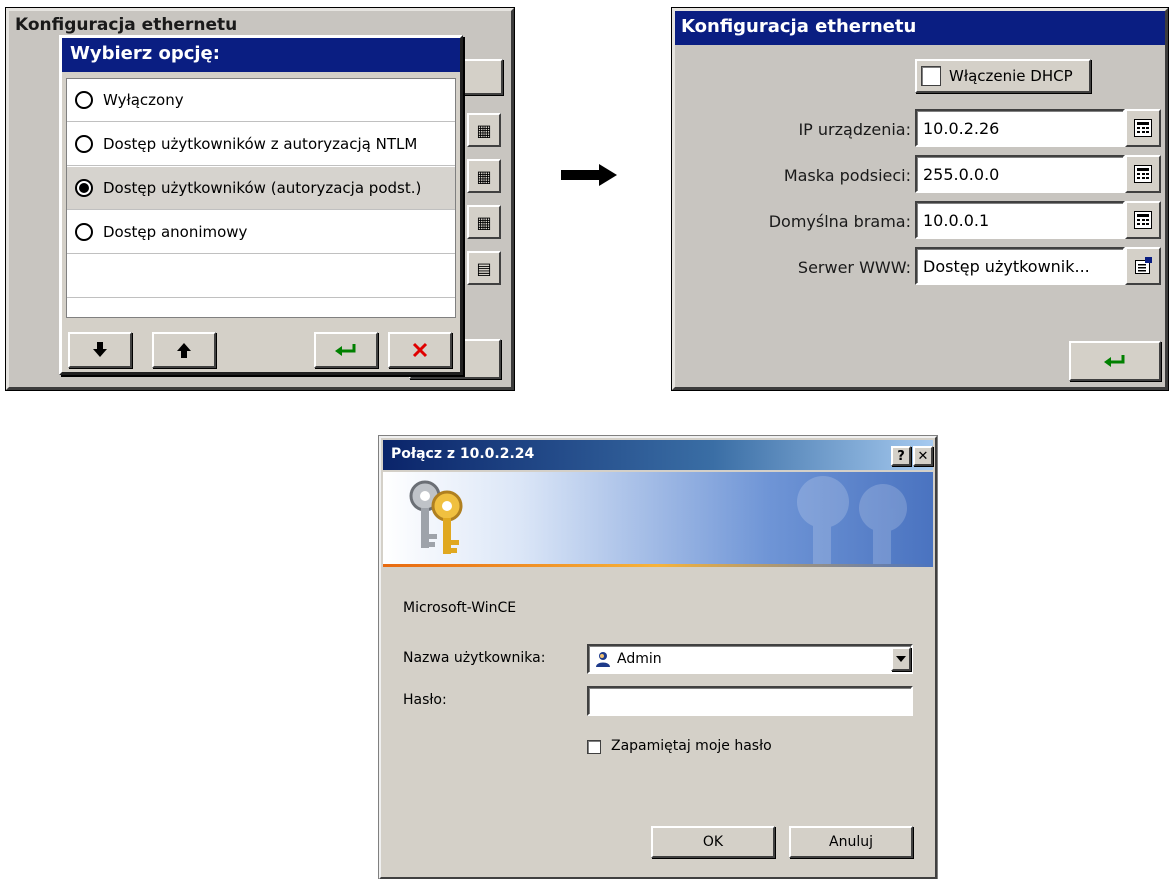 This screenshot has height=879, width=1169. I want to click on username-dropdown-button, so click(901, 659).